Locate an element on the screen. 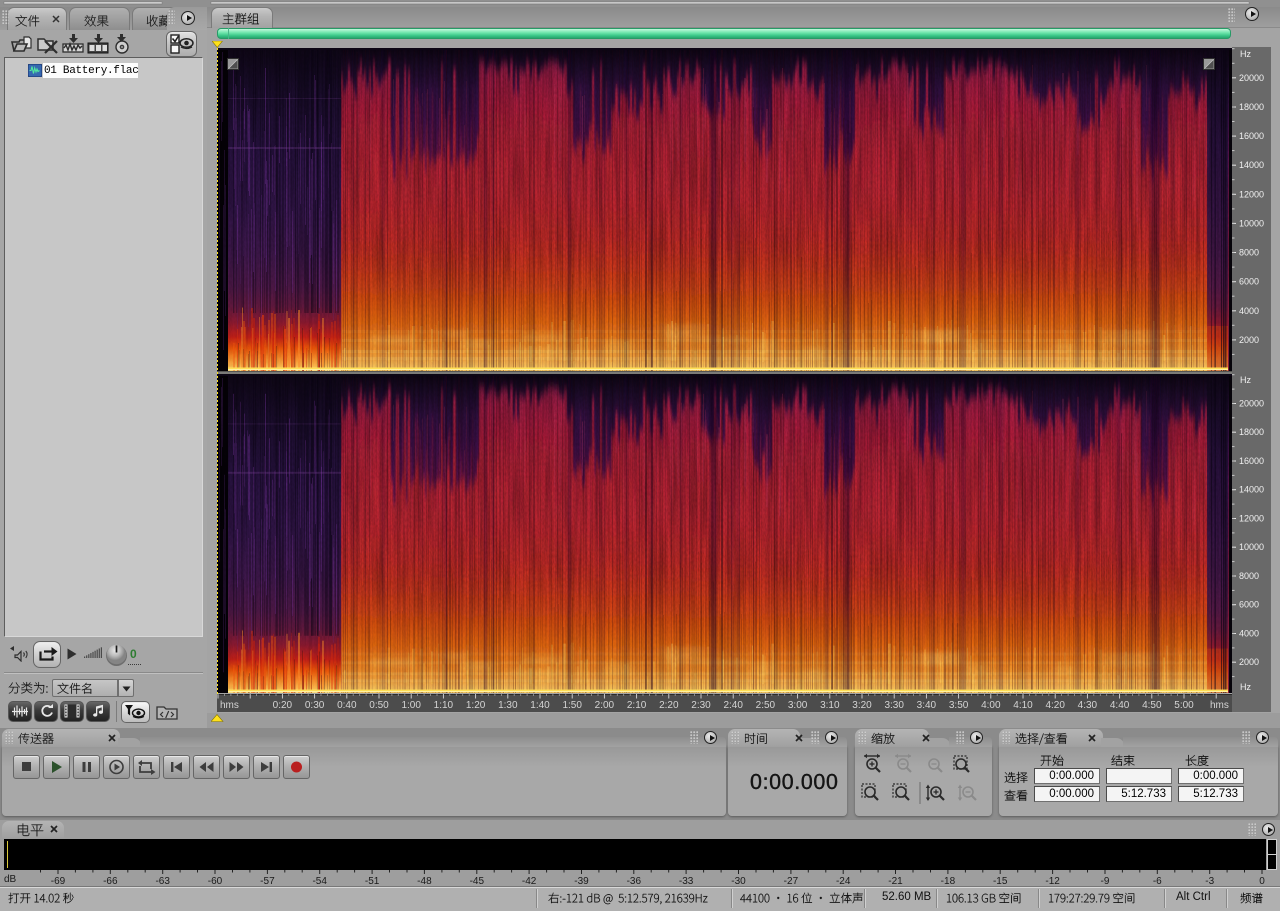  svg-text: 3:50 is located at coordinates (959, 705).